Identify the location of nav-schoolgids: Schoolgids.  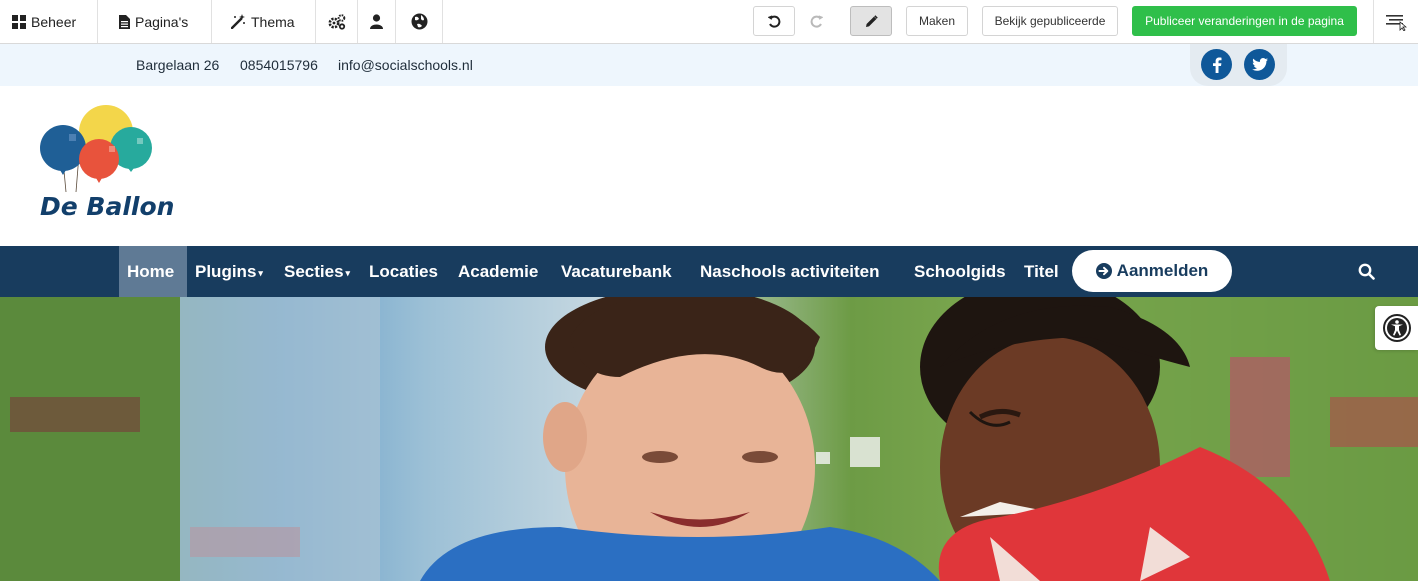
(960, 271).